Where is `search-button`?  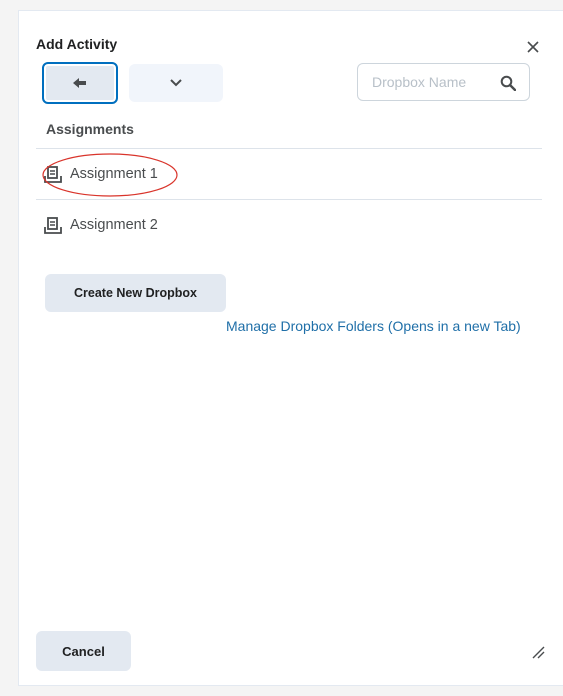
search-button is located at coordinates (508, 83).